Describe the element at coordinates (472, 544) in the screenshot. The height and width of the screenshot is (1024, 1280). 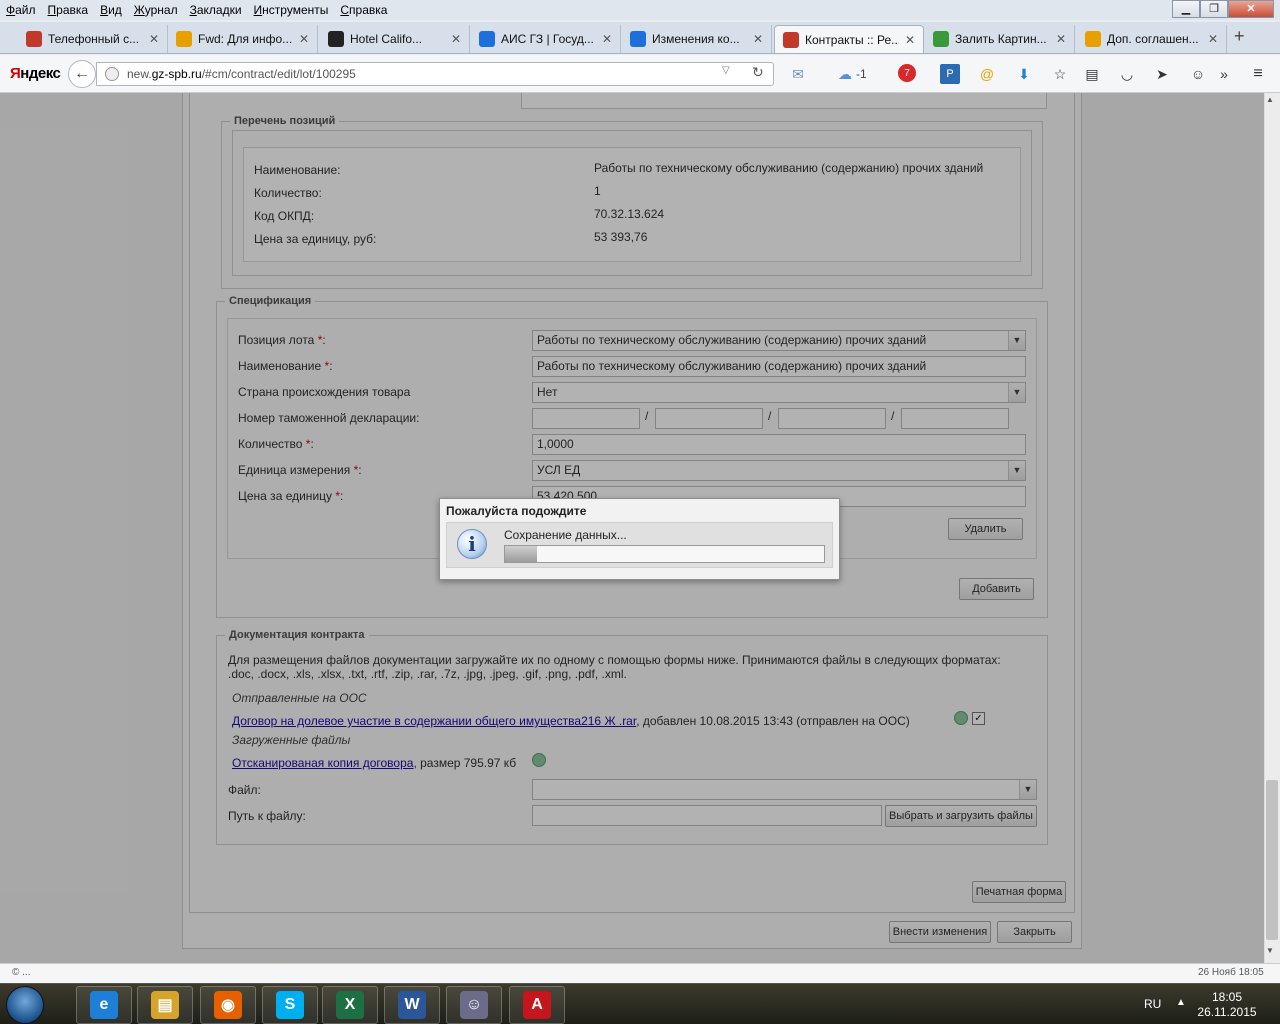
I see `info-icon: i` at that location.